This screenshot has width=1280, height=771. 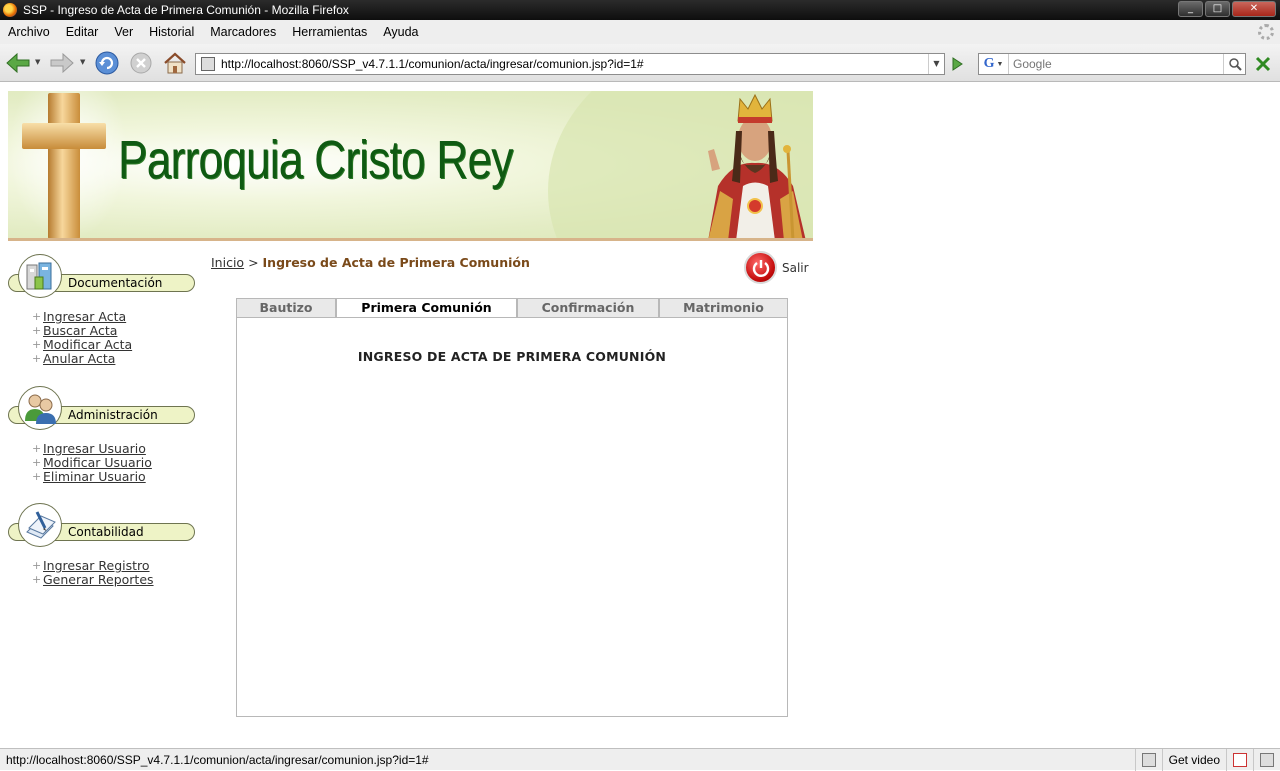 What do you see at coordinates (94, 477) in the screenshot?
I see `eliminar-usuario-link: Eliminar Usuario` at bounding box center [94, 477].